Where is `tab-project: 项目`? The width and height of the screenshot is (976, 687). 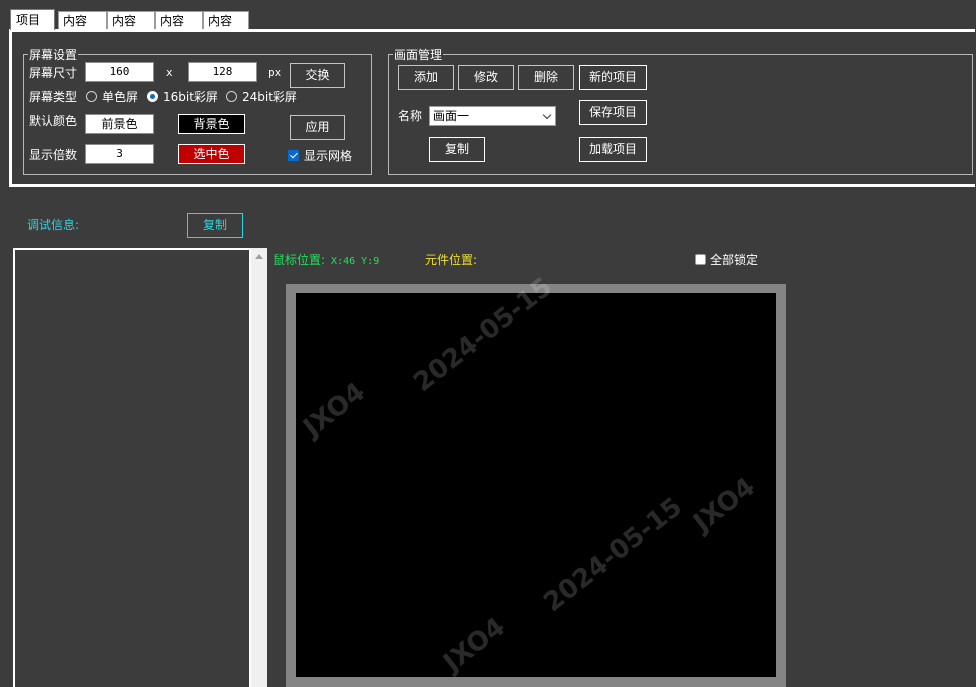 tab-project: 项目 is located at coordinates (32, 19).